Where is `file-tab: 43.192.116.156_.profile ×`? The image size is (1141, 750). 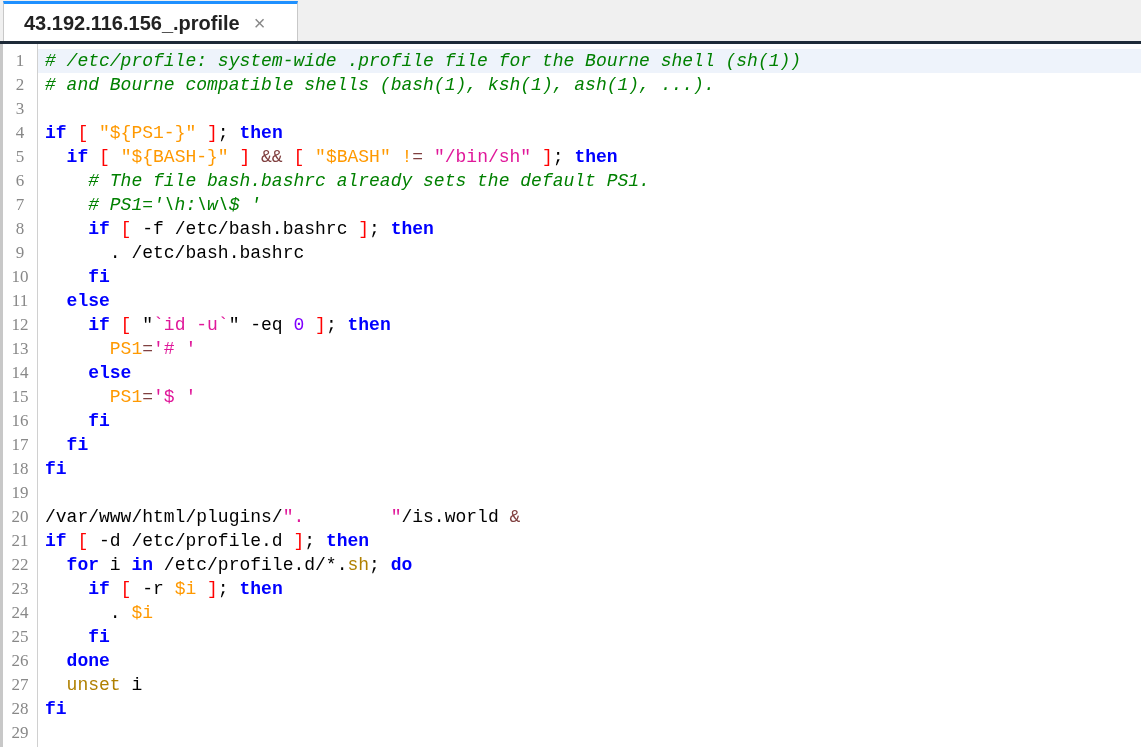 file-tab: 43.192.116.156_.profile × is located at coordinates (150, 21).